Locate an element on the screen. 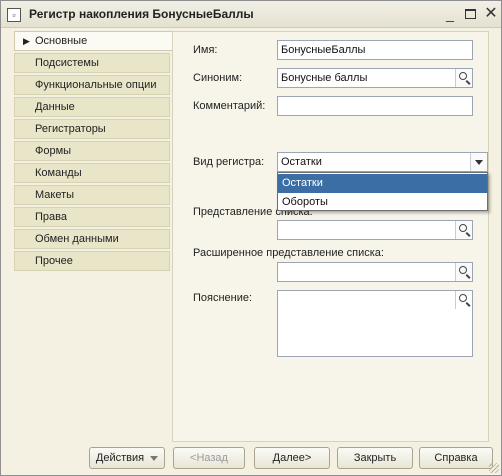 Image resolution: width=502 pixels, height=476 pixels. sidebar-item-label: Данные is located at coordinates (55, 107).